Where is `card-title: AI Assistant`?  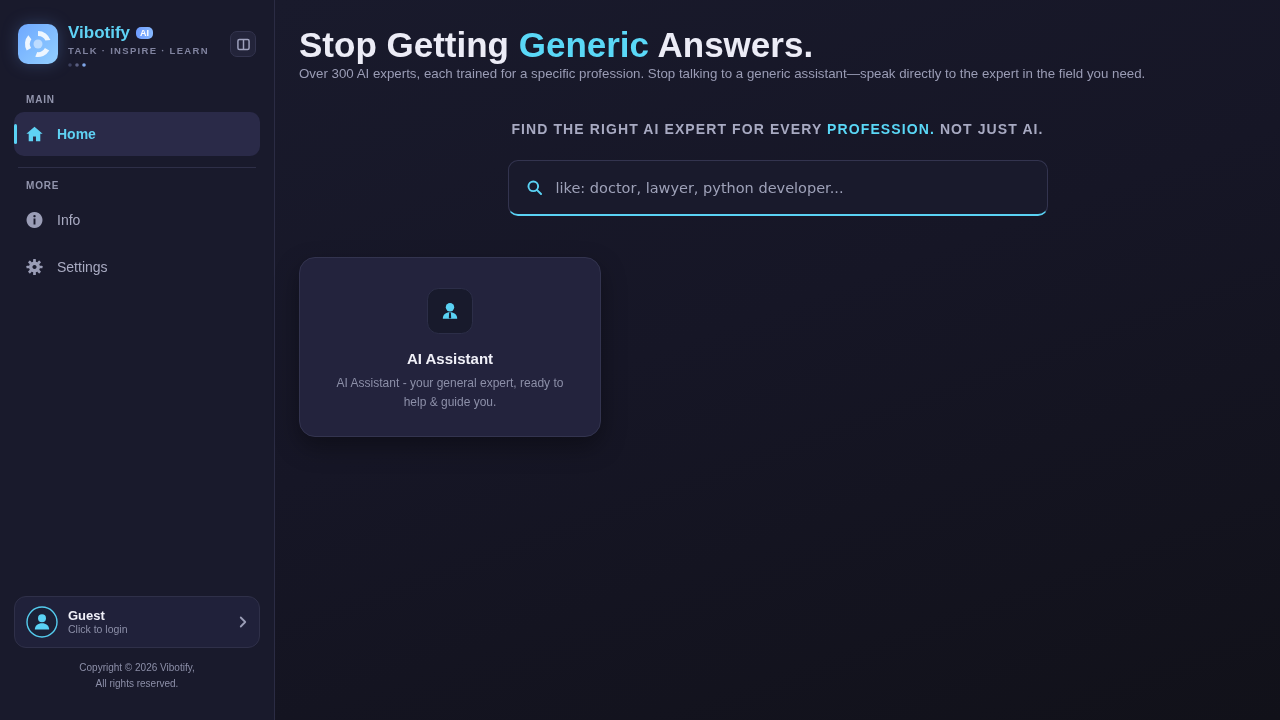
card-title: AI Assistant is located at coordinates (450, 359).